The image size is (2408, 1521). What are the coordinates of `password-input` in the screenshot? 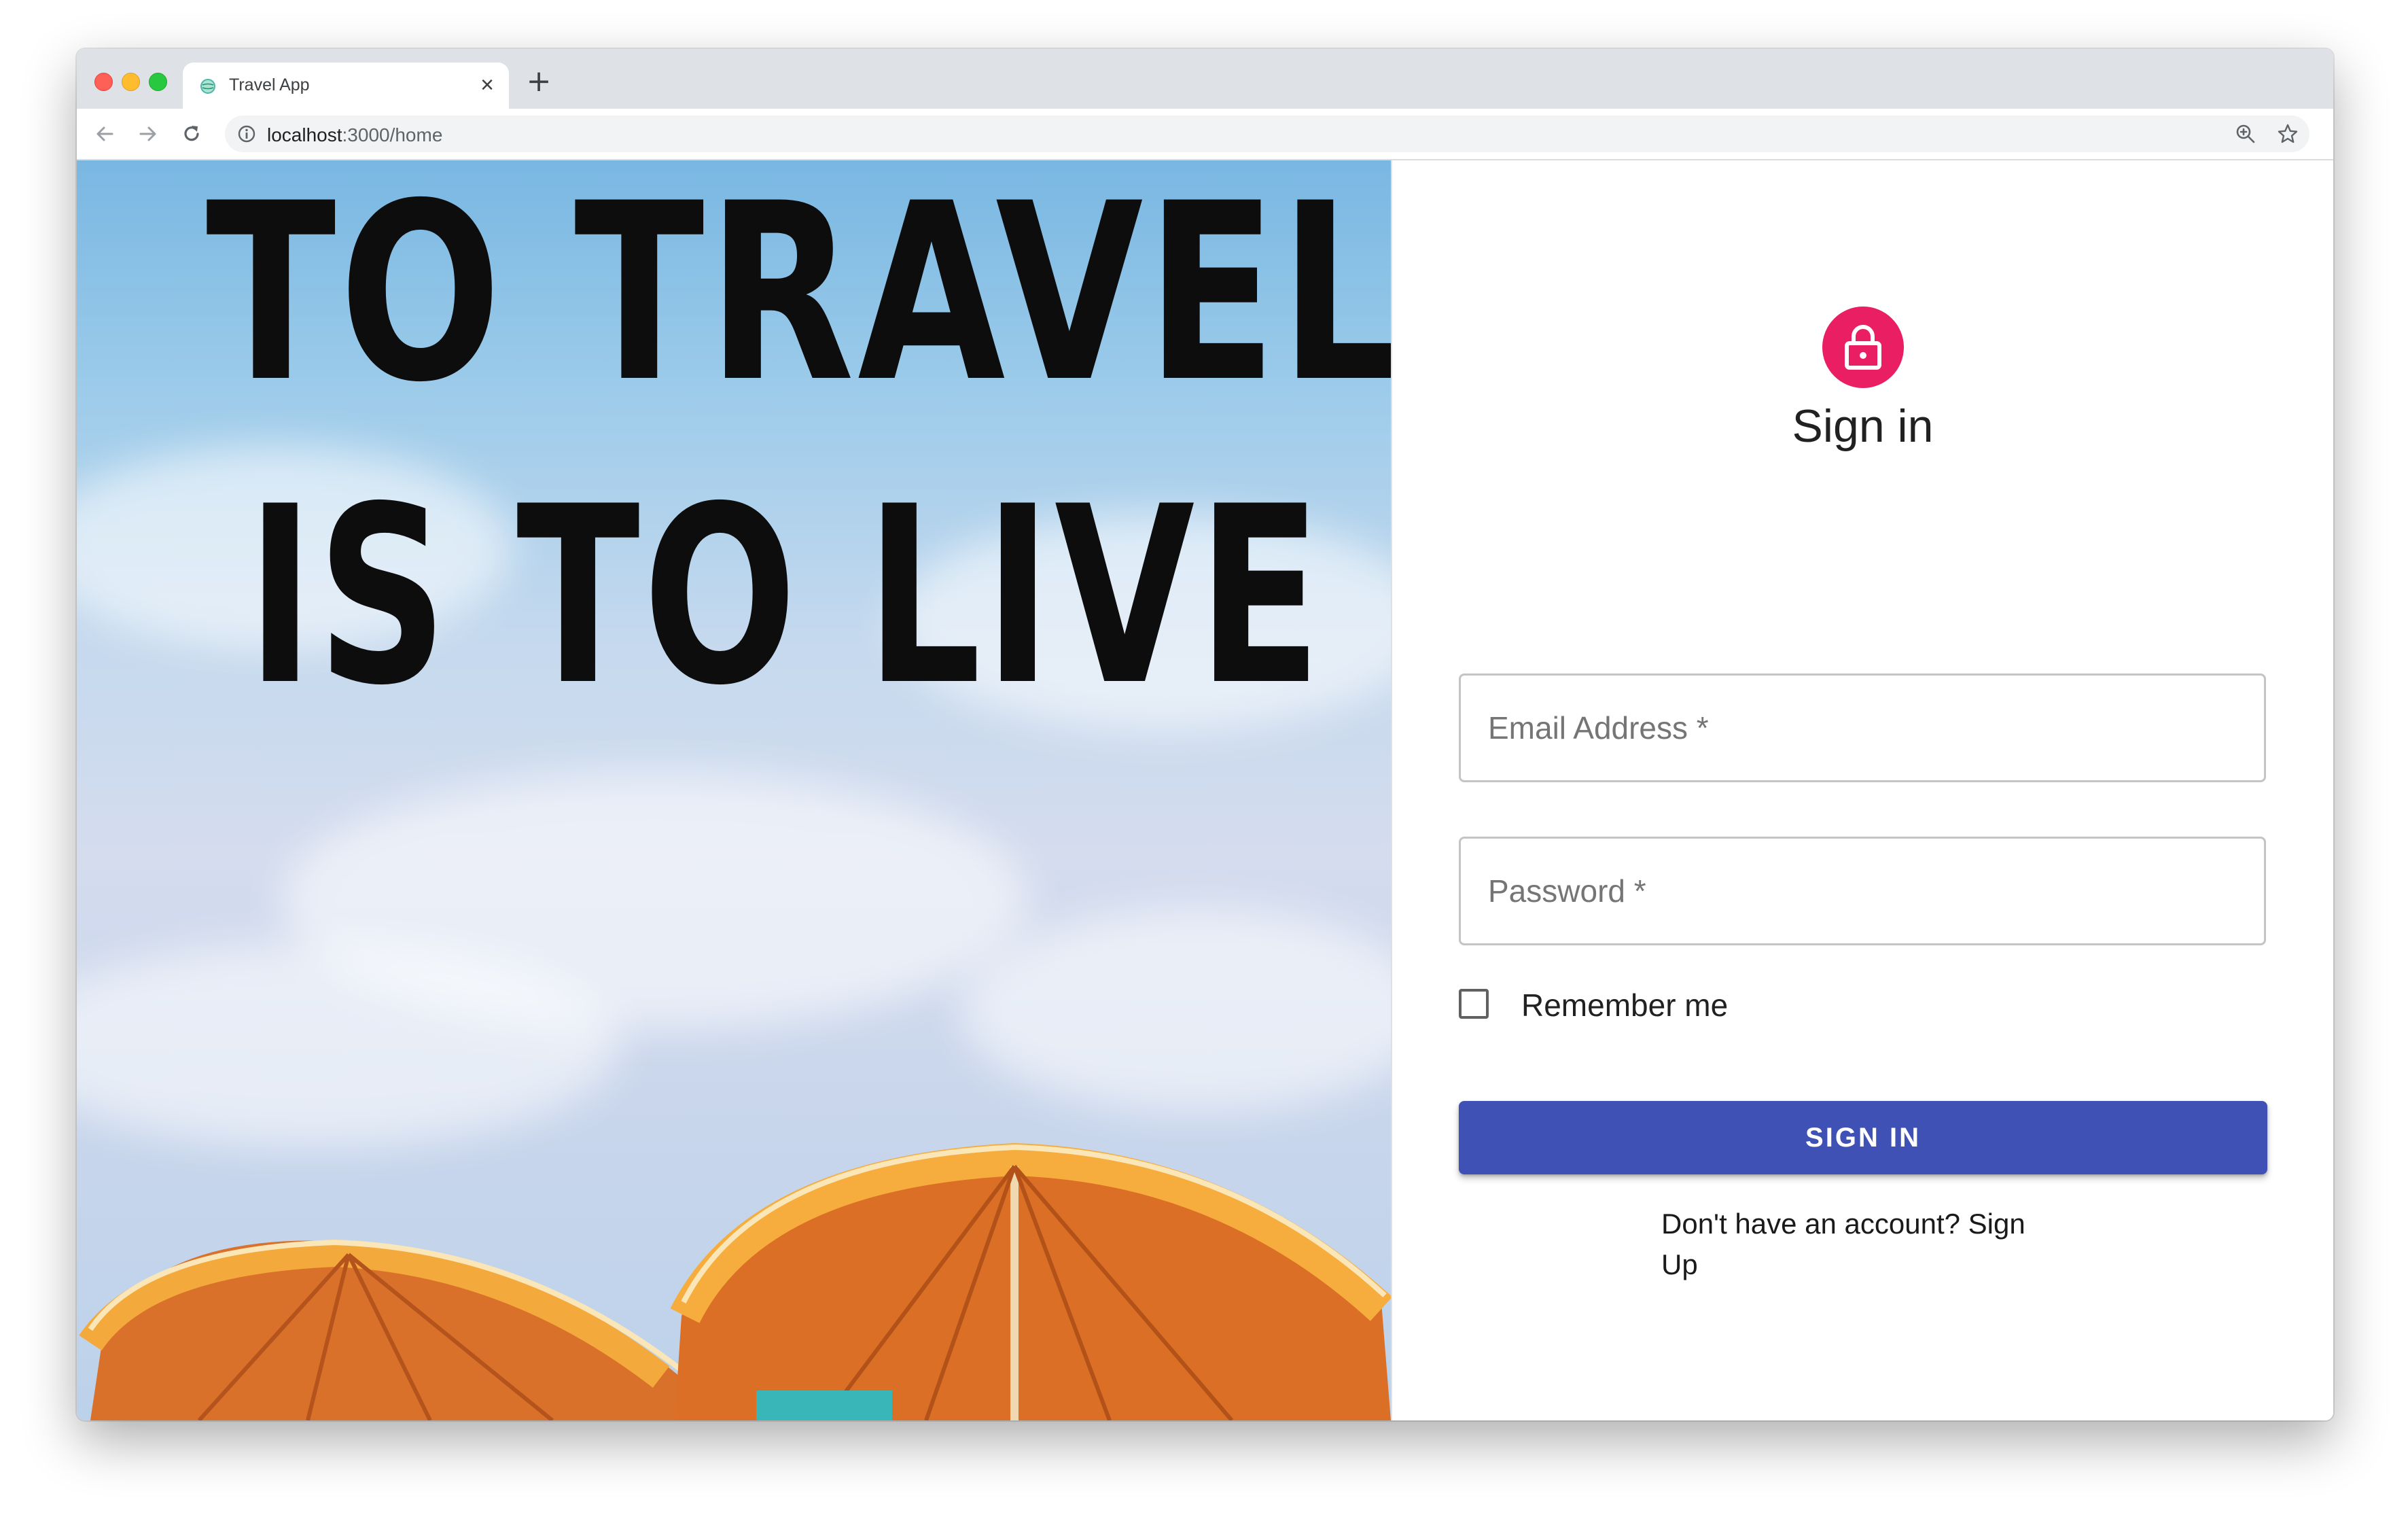 It's located at (1862, 891).